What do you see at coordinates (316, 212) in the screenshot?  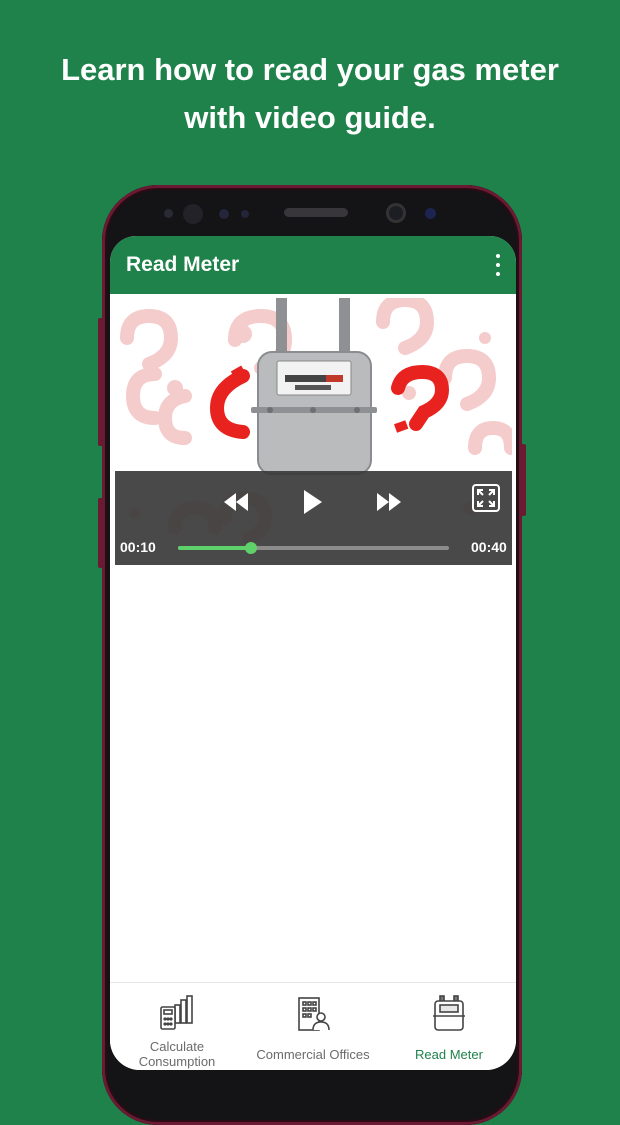 I see `phone-speaker` at bounding box center [316, 212].